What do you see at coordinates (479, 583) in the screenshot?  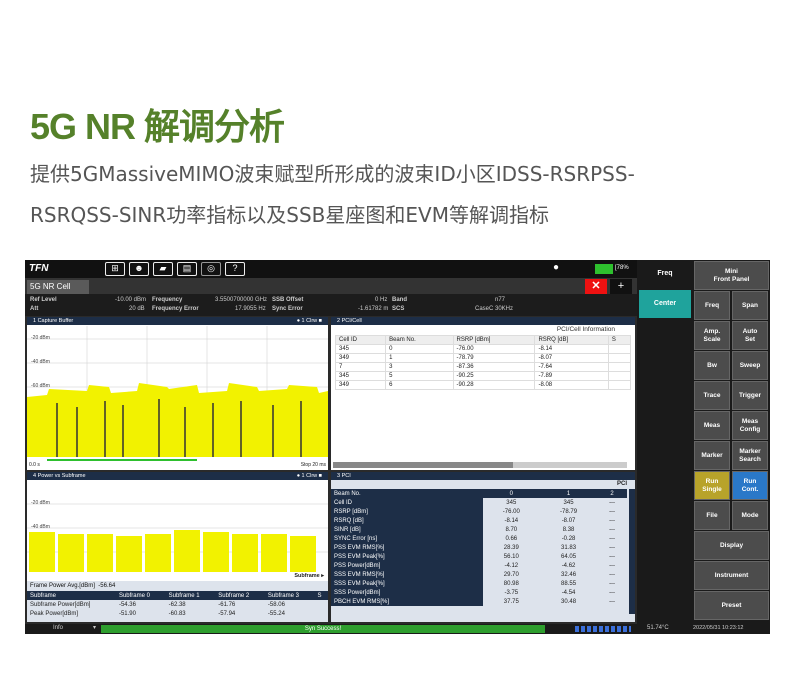 I see `table-row: SSS EVM Peak[%] 80.98 88.55 ---` at bounding box center [479, 583].